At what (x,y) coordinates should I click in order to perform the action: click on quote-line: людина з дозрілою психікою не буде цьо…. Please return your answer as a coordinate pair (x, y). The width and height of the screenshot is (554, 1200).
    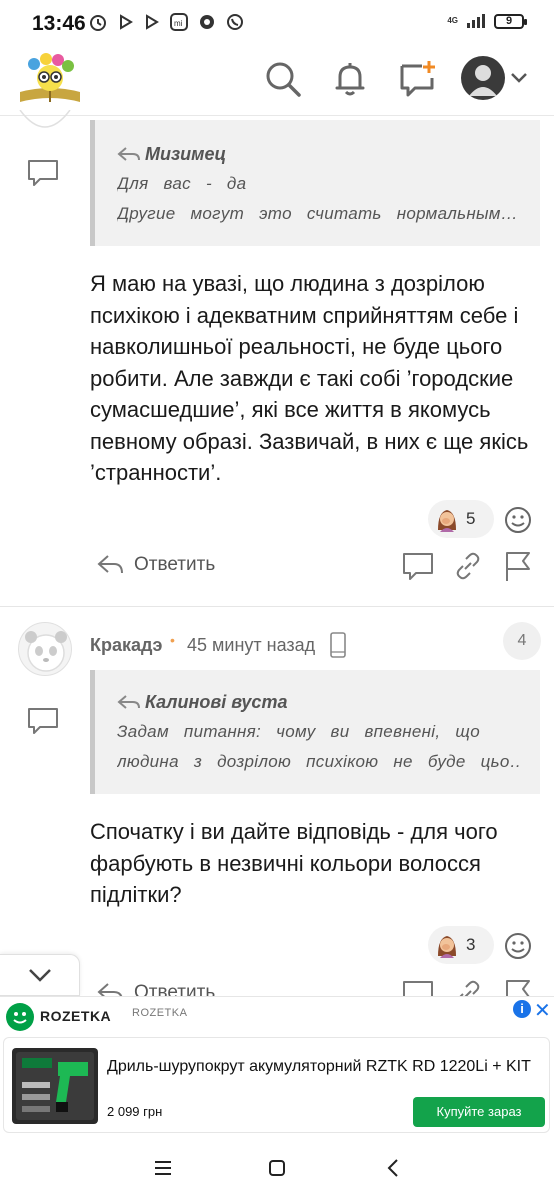
    Looking at the image, I should click on (318, 761).